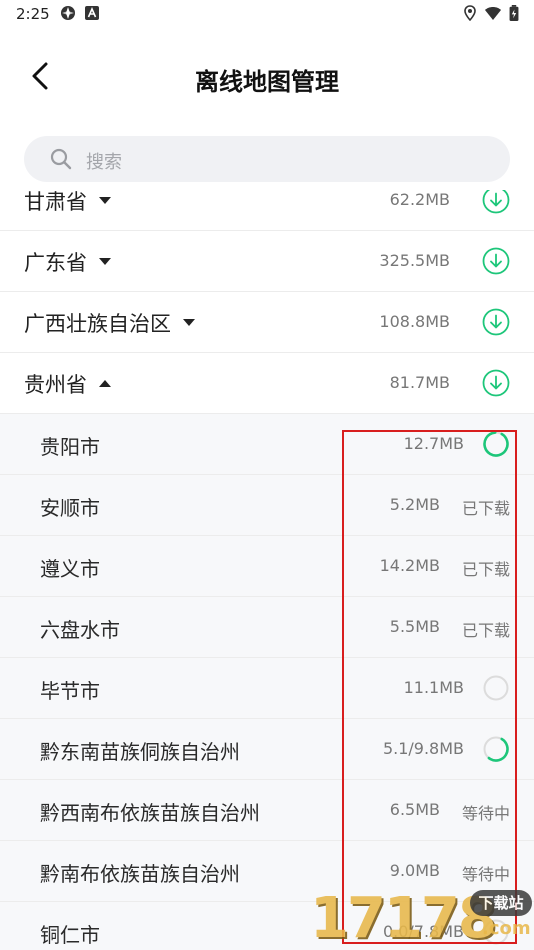  What do you see at coordinates (267, 505) in the screenshot?
I see `city-row: 安顺市 5.2MB 已下载` at bounding box center [267, 505].